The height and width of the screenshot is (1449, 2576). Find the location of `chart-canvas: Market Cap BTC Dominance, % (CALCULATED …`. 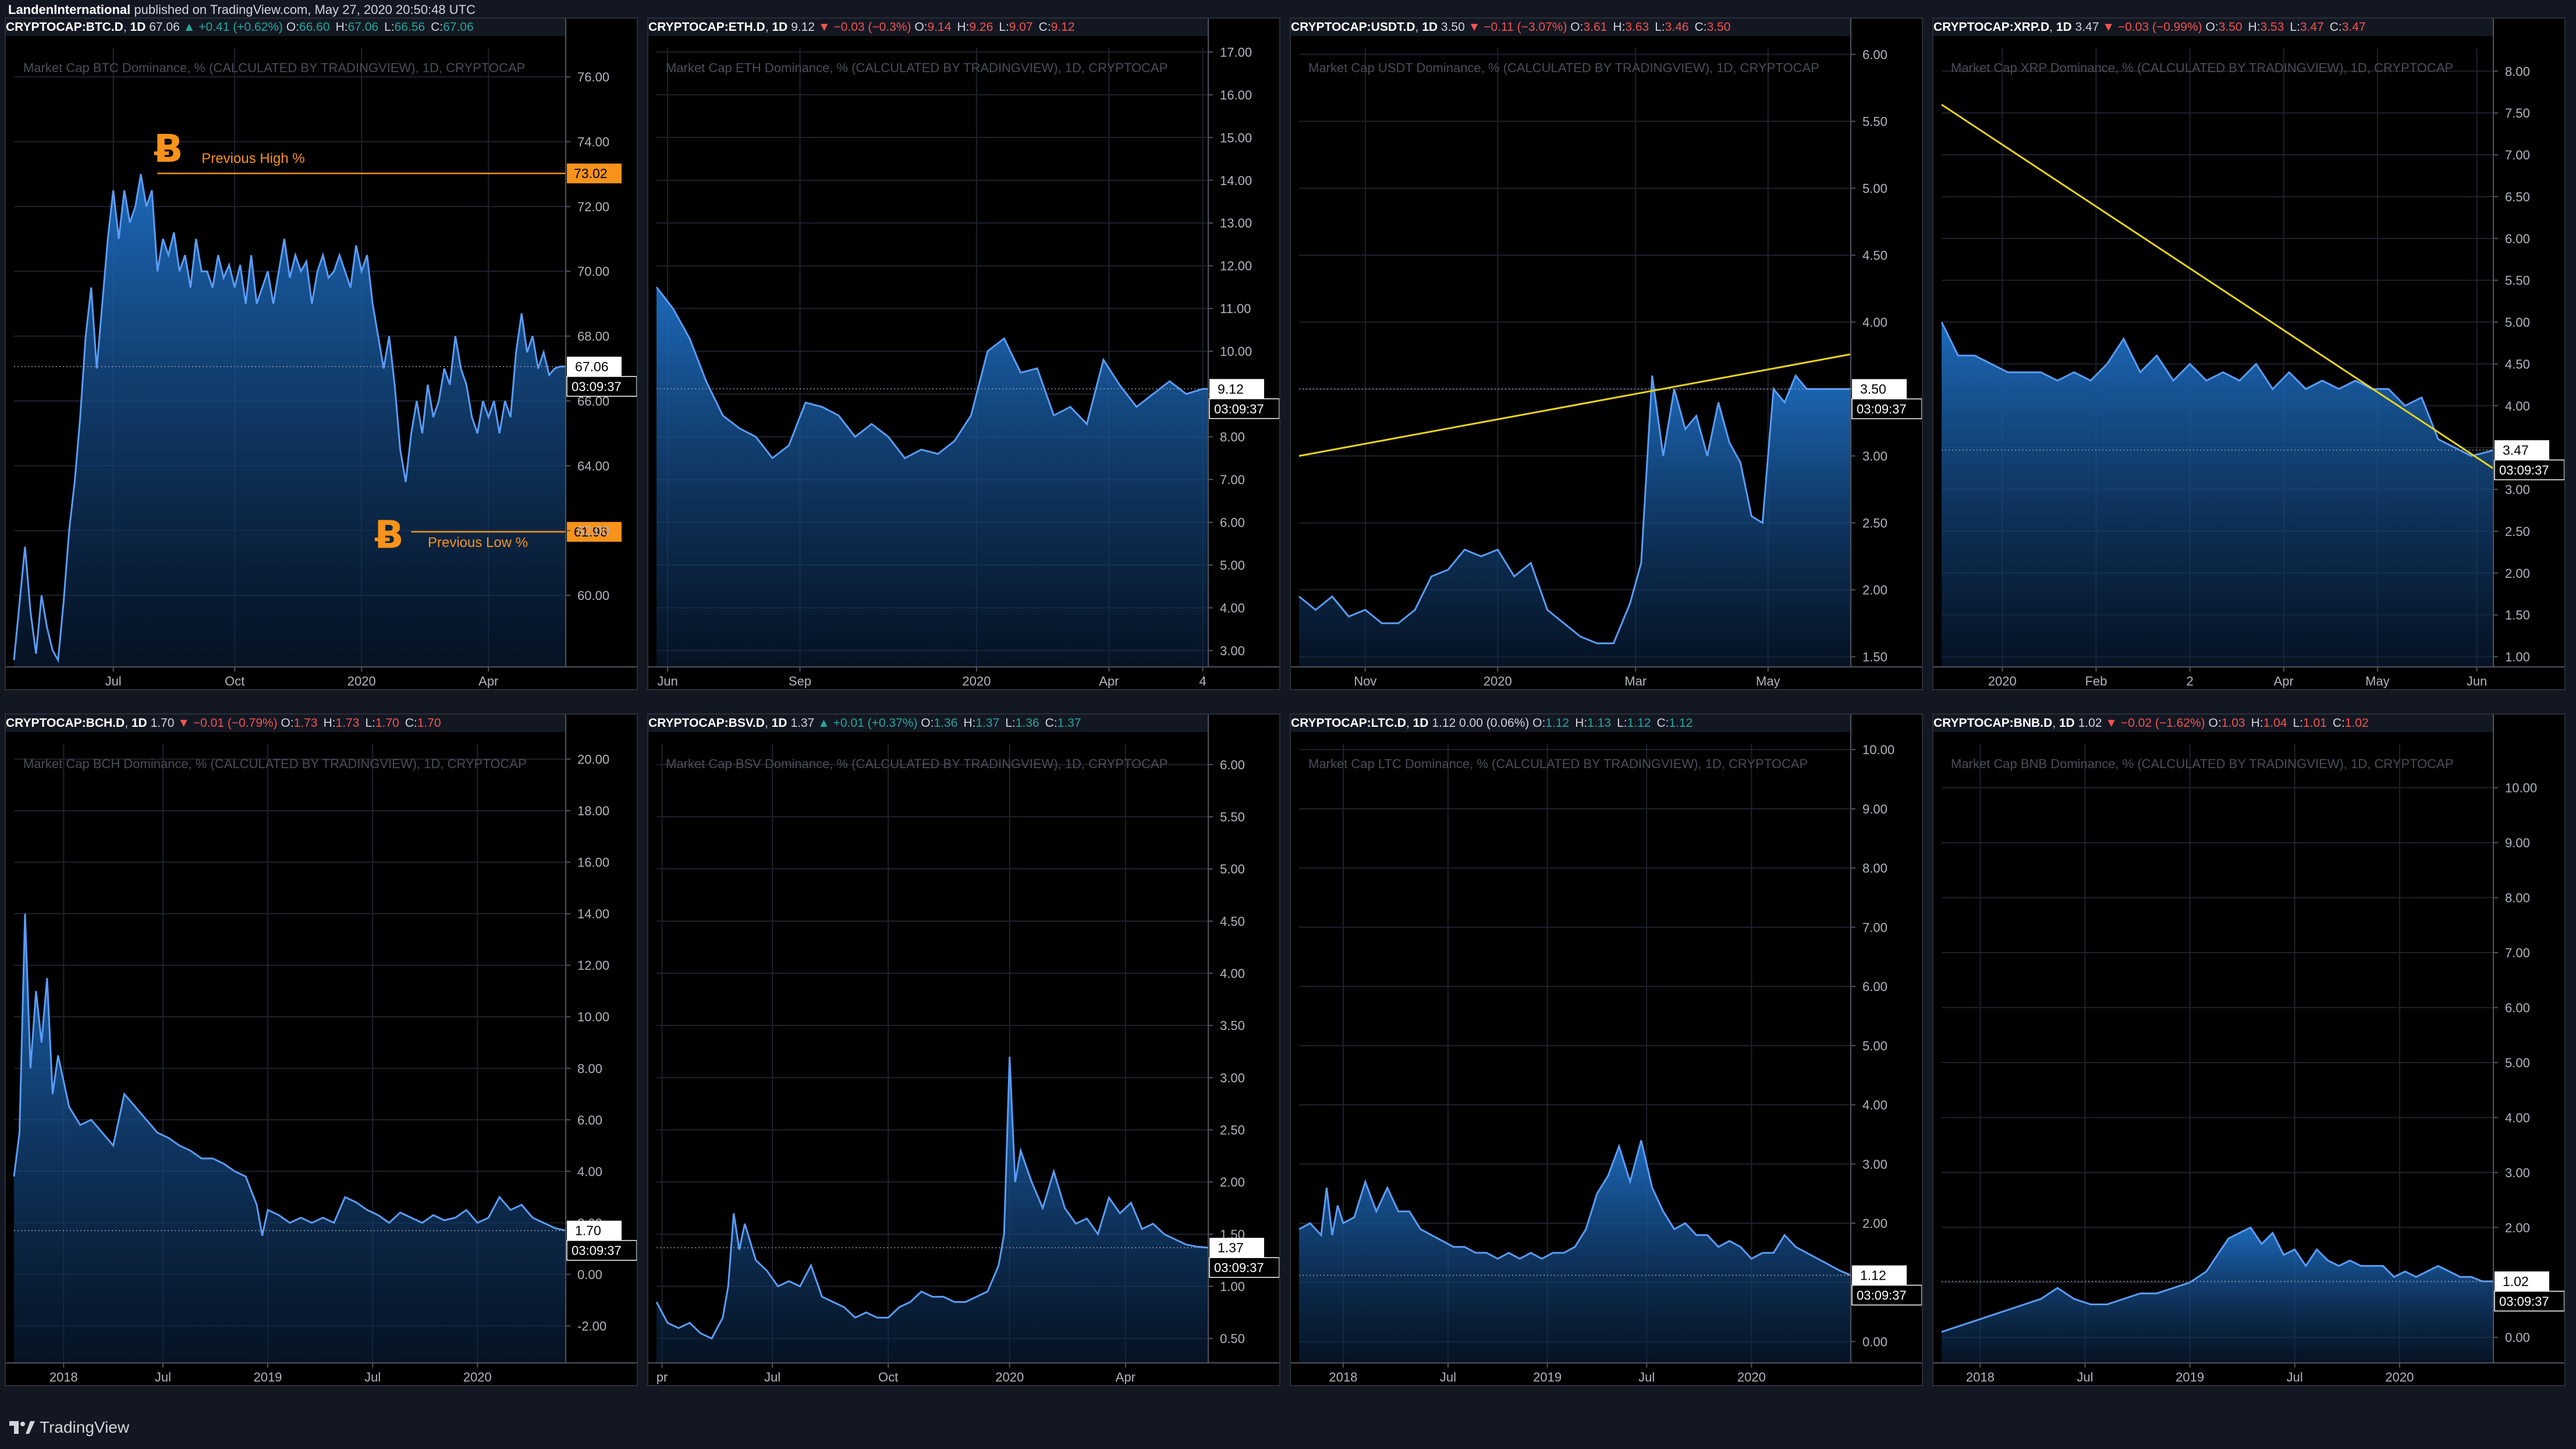

chart-canvas: Market Cap BTC Dominance, % (CALCULATED … is located at coordinates (321, 354).